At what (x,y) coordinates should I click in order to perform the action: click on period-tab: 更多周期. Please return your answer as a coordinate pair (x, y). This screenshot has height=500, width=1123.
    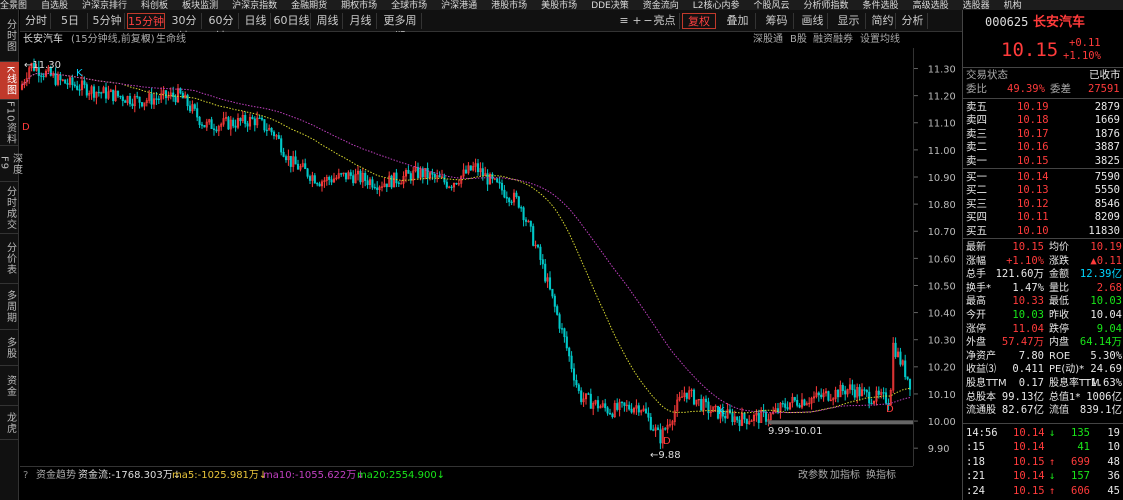
    Looking at the image, I should click on (400, 28).